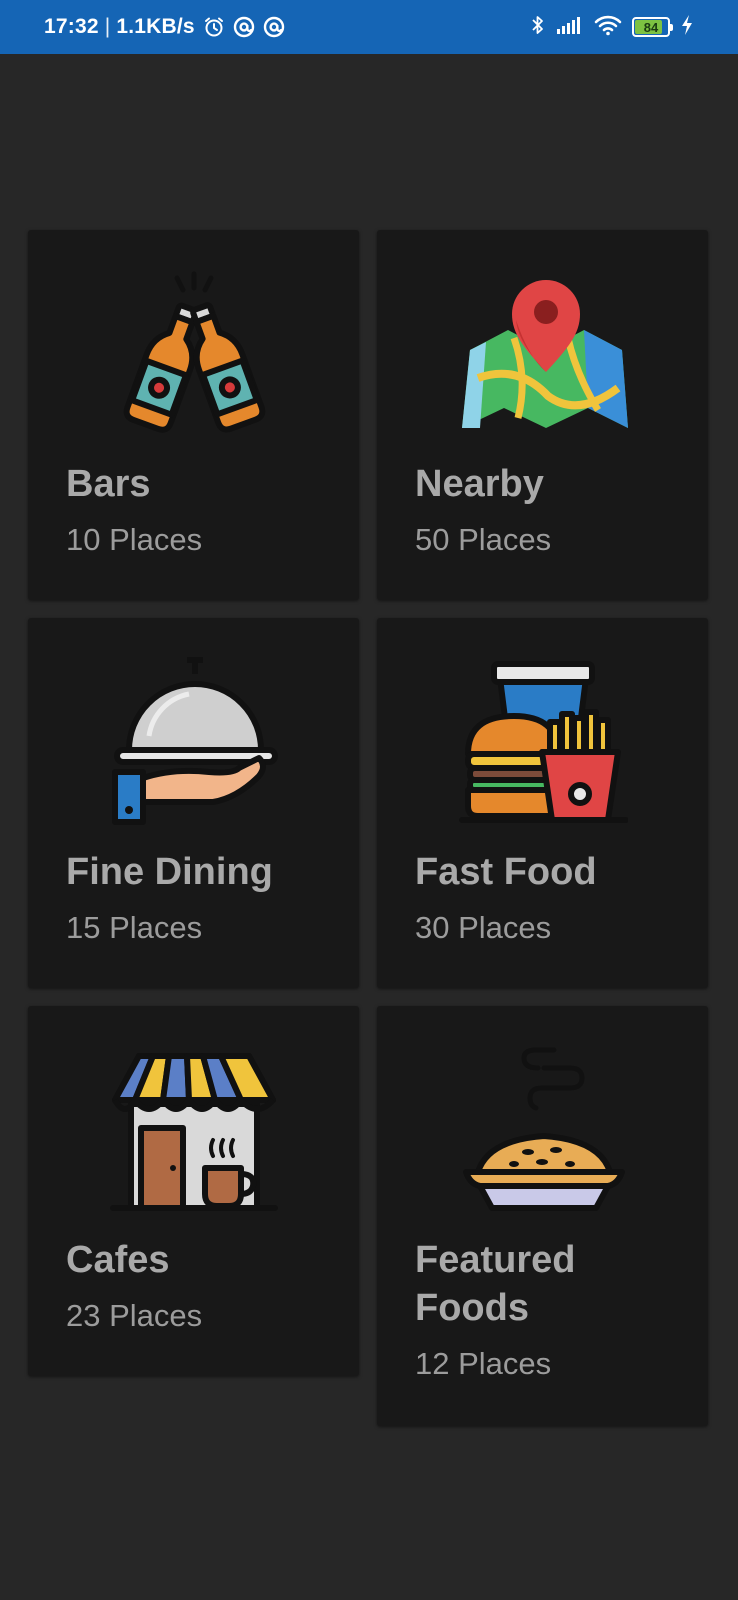  What do you see at coordinates (214, 27) in the screenshot?
I see `alarm-icon` at bounding box center [214, 27].